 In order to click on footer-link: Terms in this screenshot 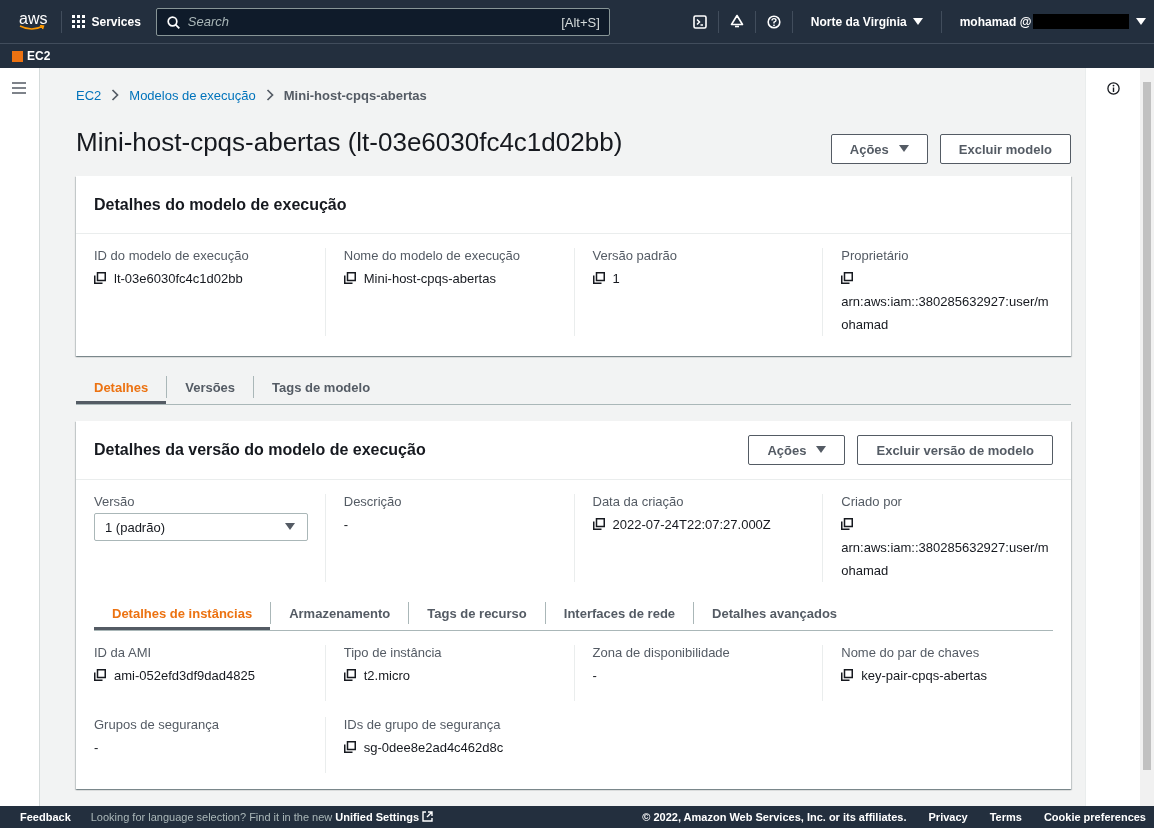, I will do `click(1005, 817)`.